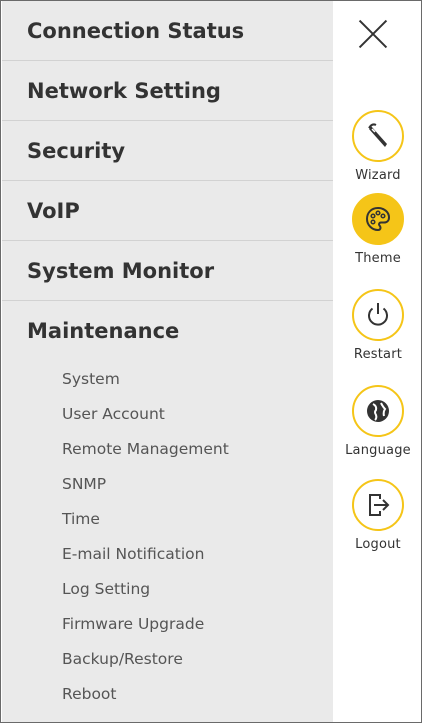  What do you see at coordinates (167, 623) in the screenshot?
I see `submenu-item-firmware-upgrade: Firmware Upgrade` at bounding box center [167, 623].